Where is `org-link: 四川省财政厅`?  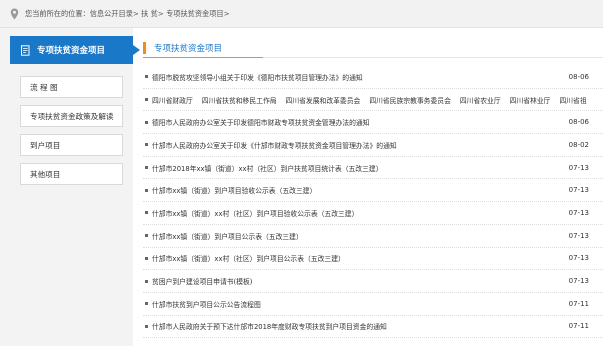
org-link: 四川省财政厅 is located at coordinates (172, 100).